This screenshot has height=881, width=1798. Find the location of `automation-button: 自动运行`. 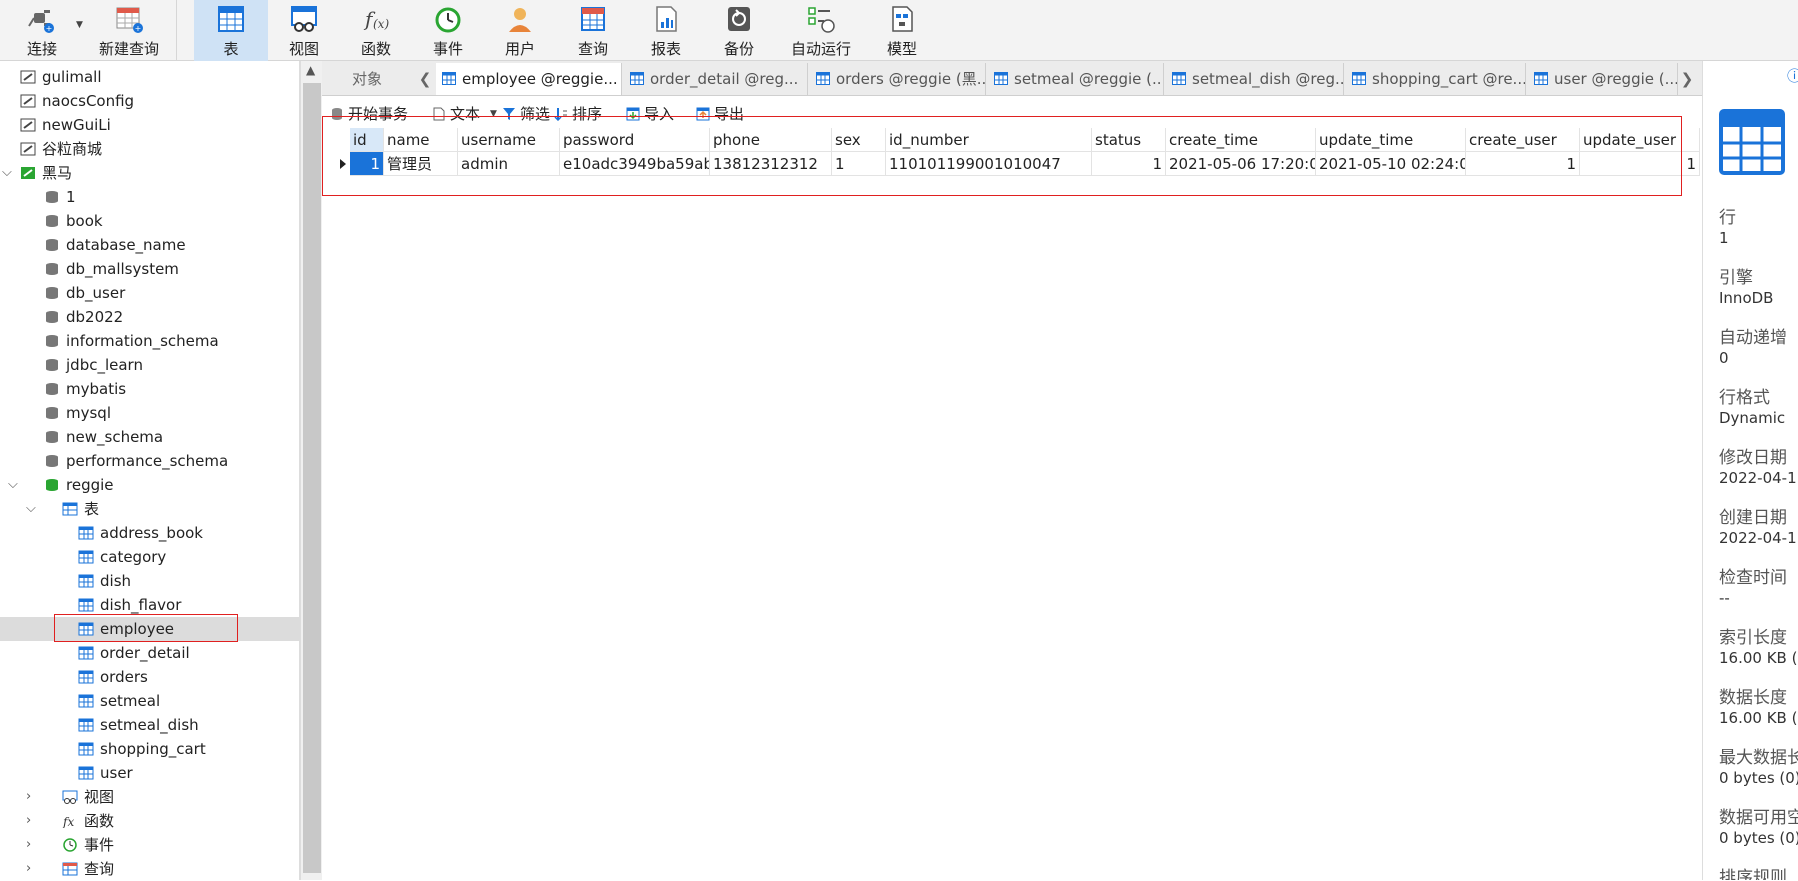

automation-button: 自动运行 is located at coordinates (821, 30).